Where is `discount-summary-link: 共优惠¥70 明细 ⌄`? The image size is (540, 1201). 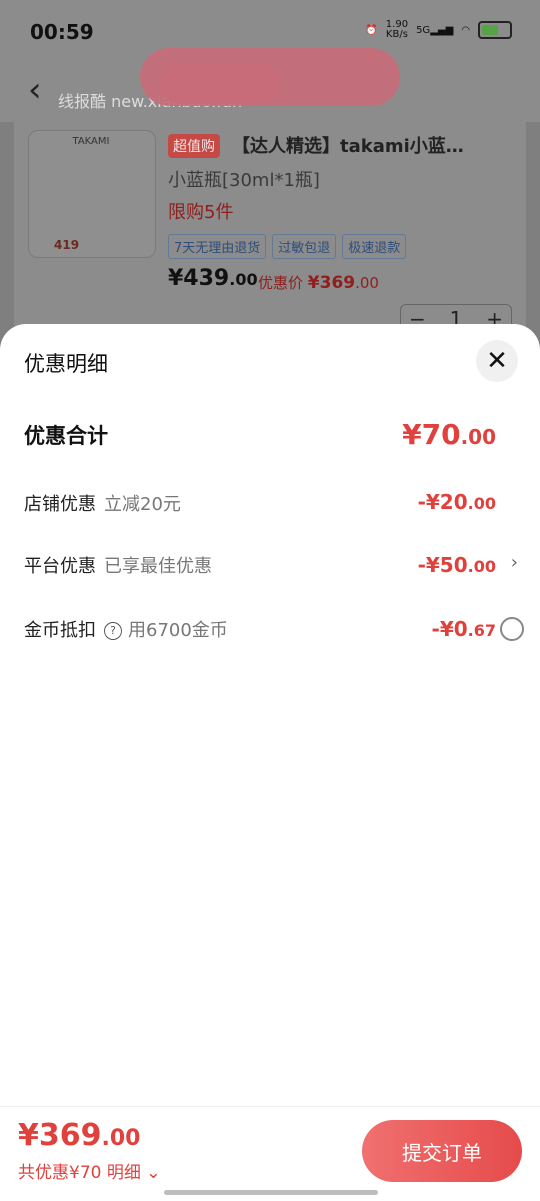
discount-summary-link: 共优惠¥70 明细 ⌄ is located at coordinates (89, 1170).